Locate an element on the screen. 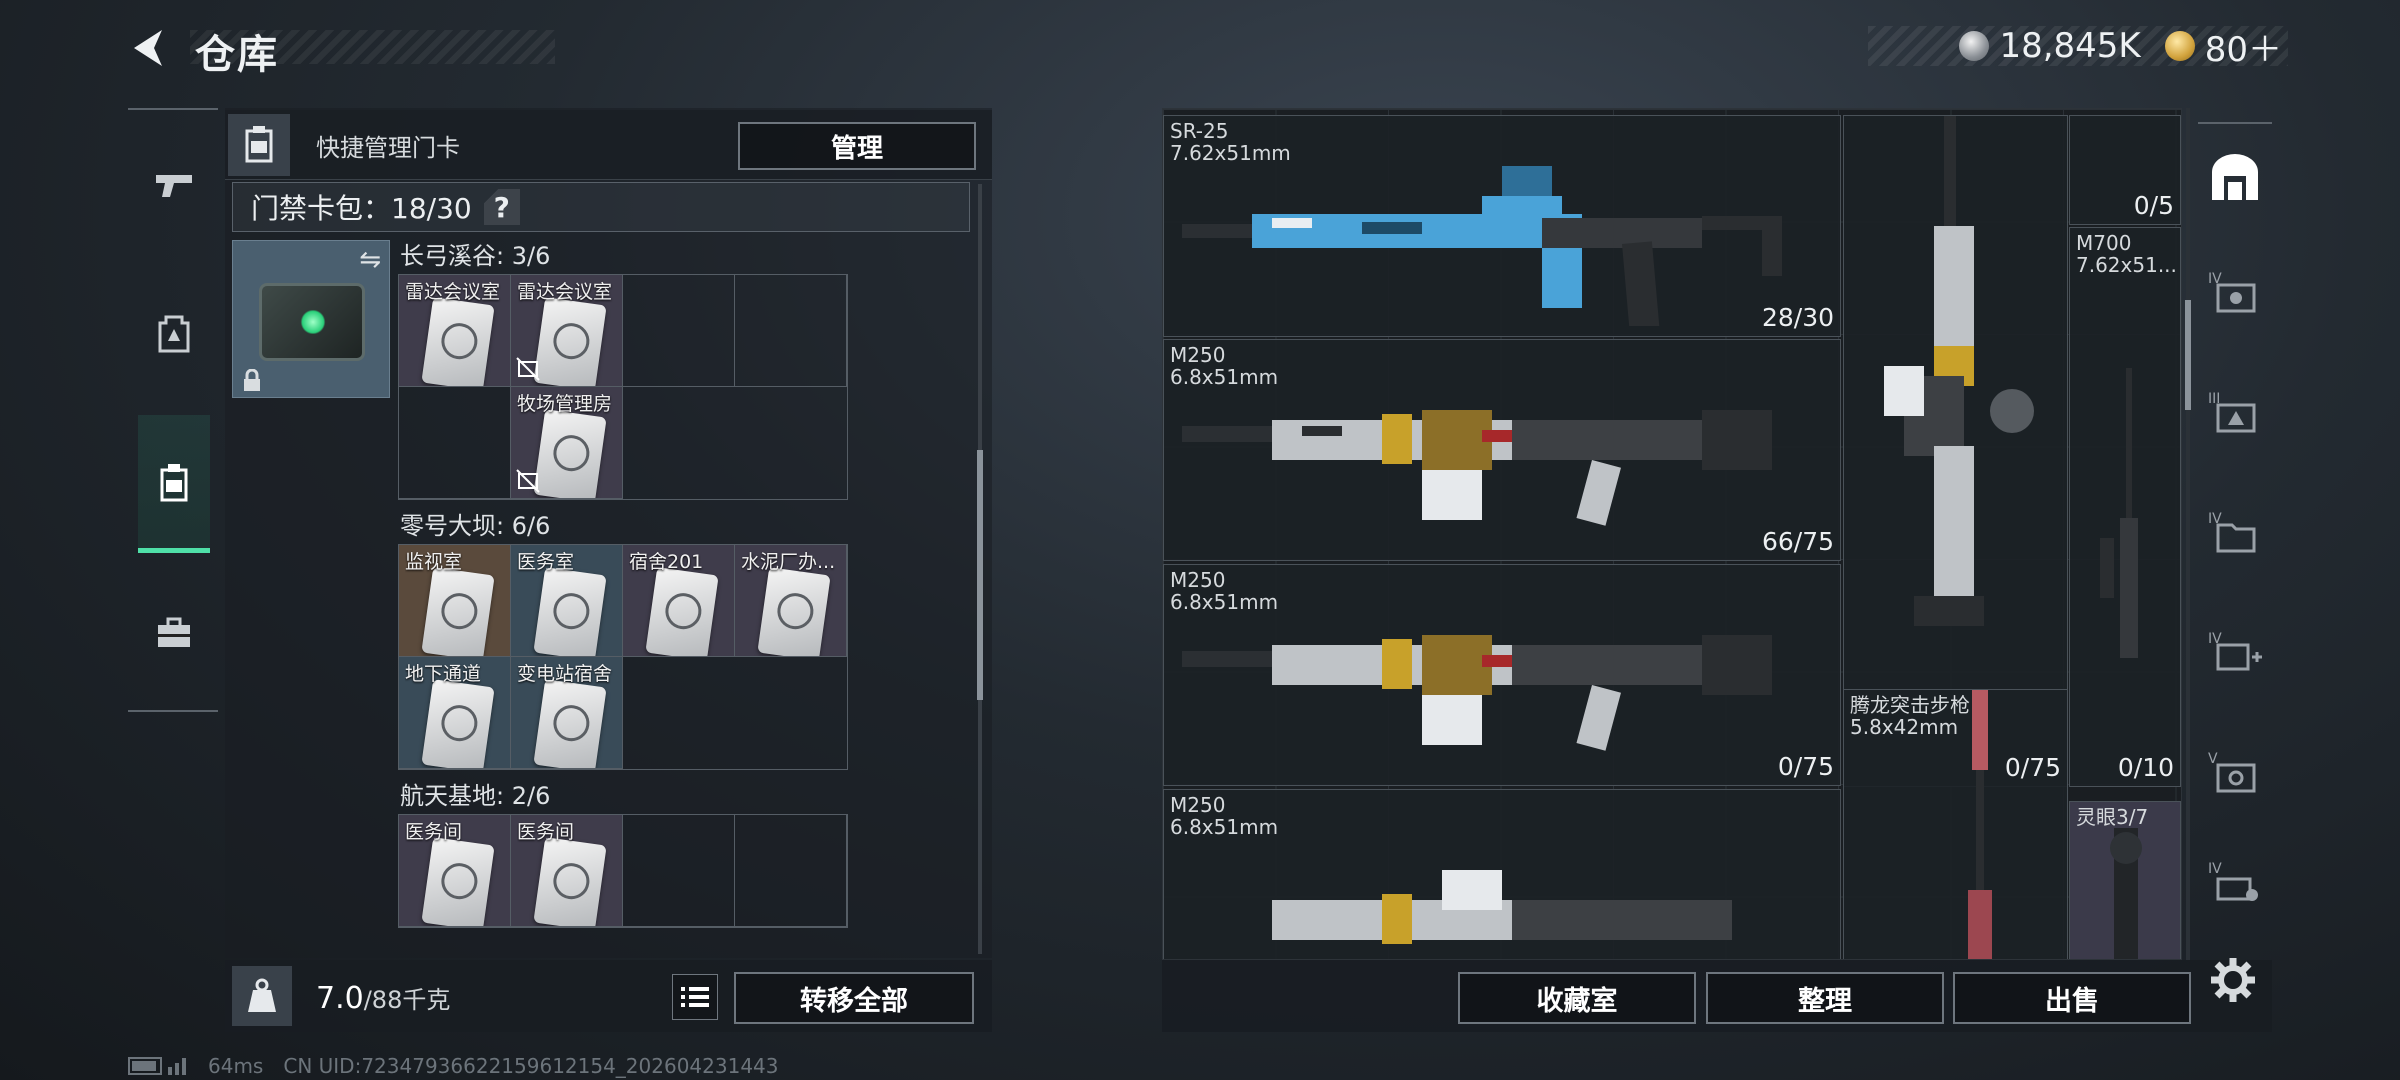  keycard-grid-dam: 监视室 医务室 宿舍201 水泥厂办... 地下通道 变电站宿舍 is located at coordinates (623, 657).